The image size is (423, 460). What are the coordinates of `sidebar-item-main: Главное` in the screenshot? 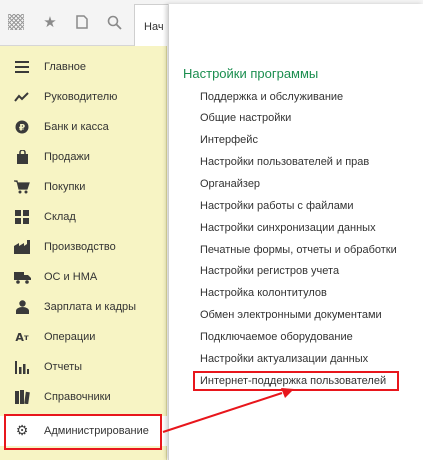 It's located at (83, 67).